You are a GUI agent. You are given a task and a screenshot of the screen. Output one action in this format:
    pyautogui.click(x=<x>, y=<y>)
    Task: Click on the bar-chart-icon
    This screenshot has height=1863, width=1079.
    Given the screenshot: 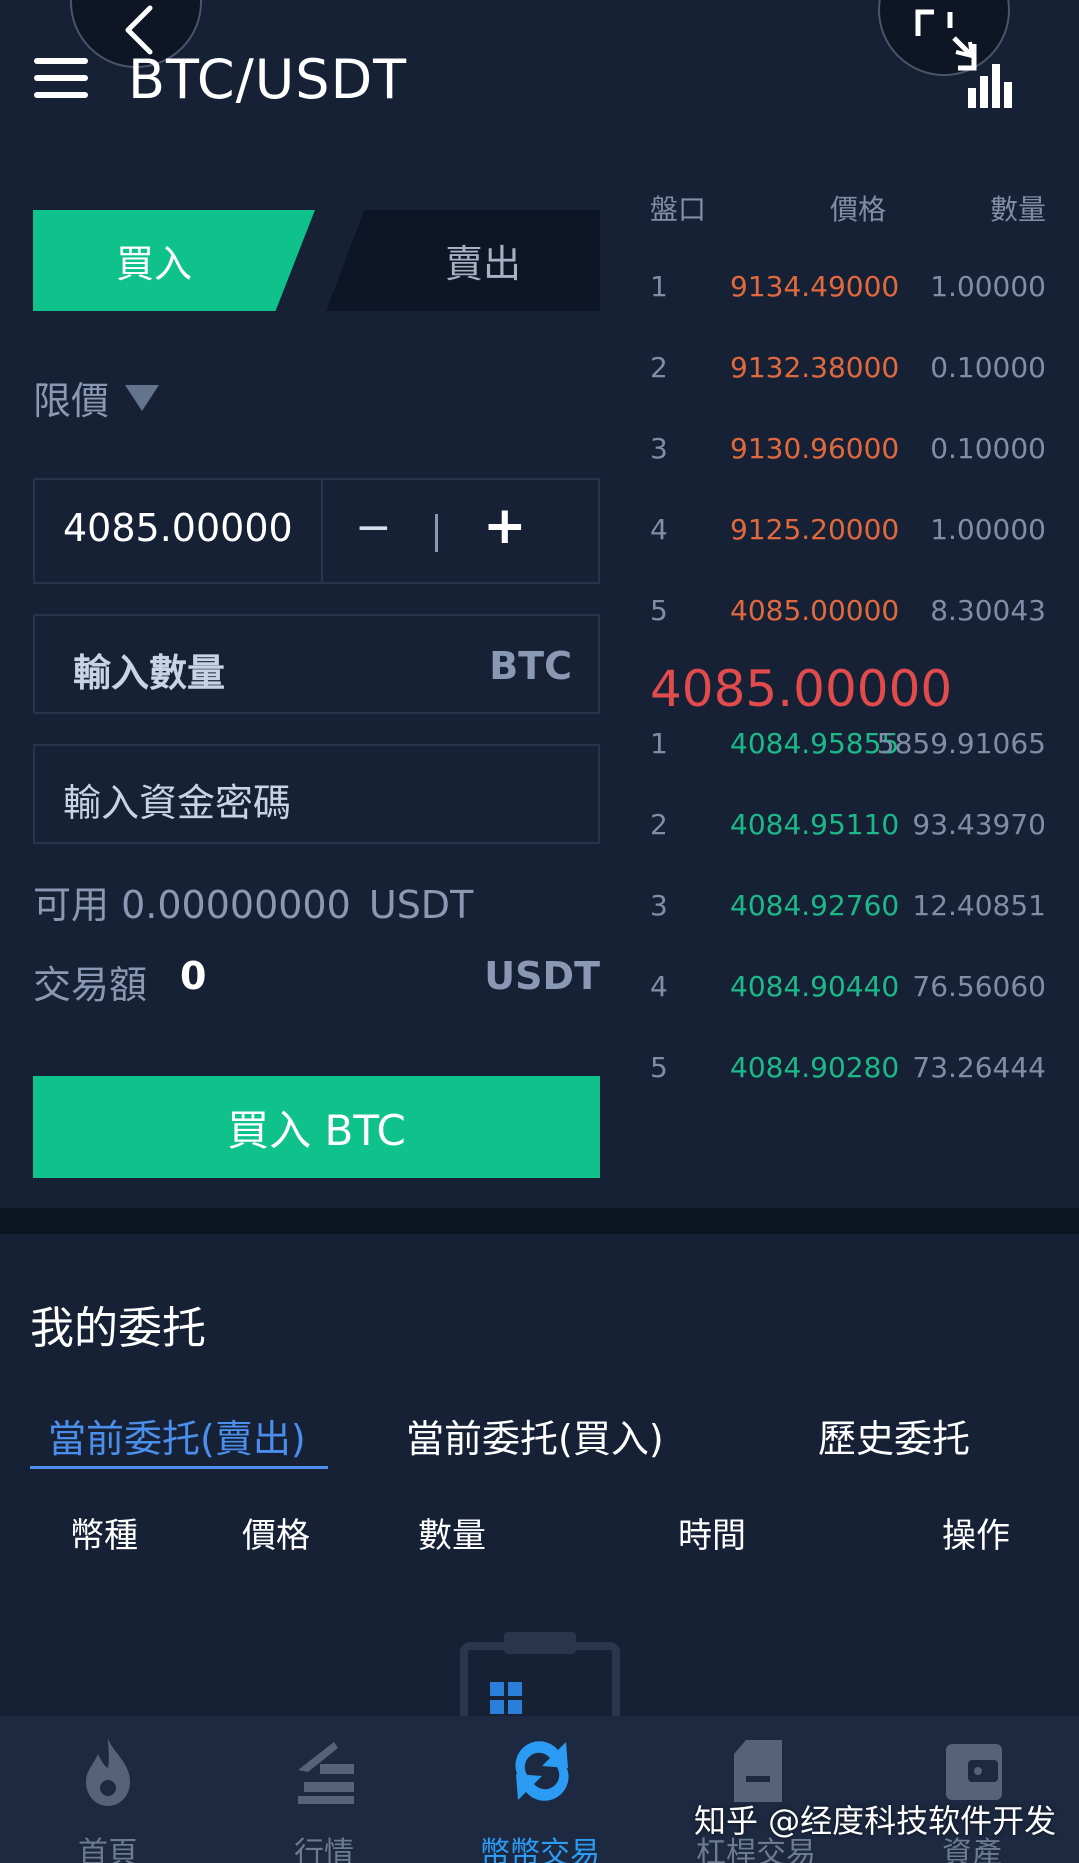 What is the action you would take?
    pyautogui.click(x=989, y=85)
    